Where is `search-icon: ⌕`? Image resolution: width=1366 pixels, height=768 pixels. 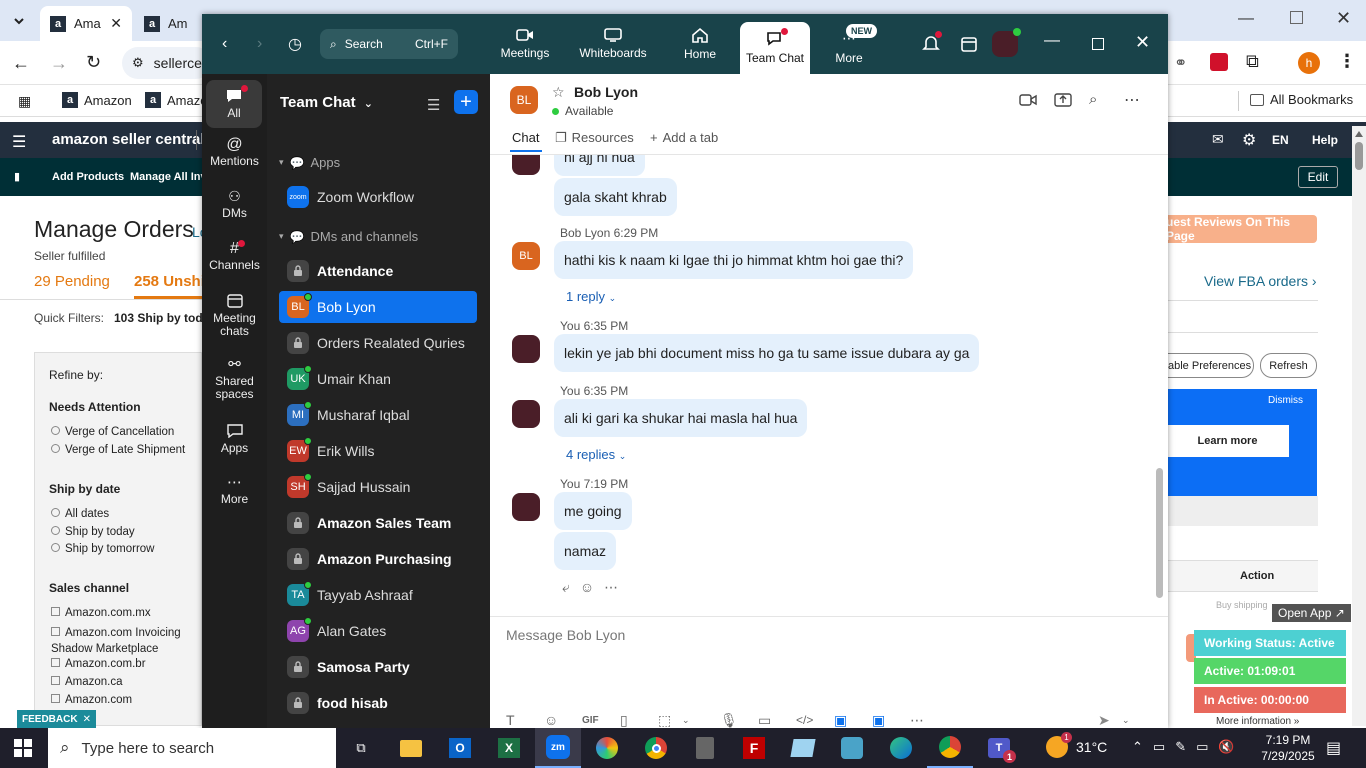
search-icon: ⌕ is located at coordinates (1093, 99).